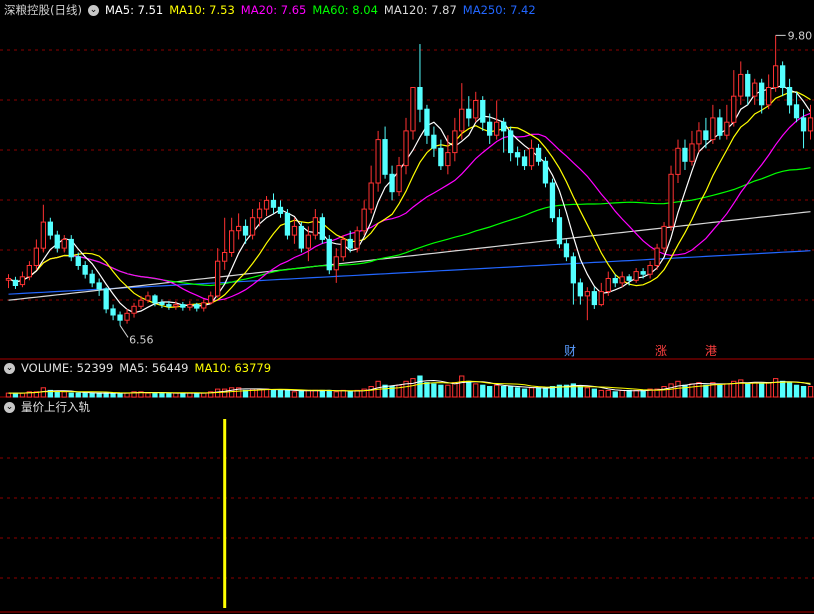  Describe the element at coordinates (499, 10) in the screenshot. I see `ma250-label: MA250: 7.42` at that location.